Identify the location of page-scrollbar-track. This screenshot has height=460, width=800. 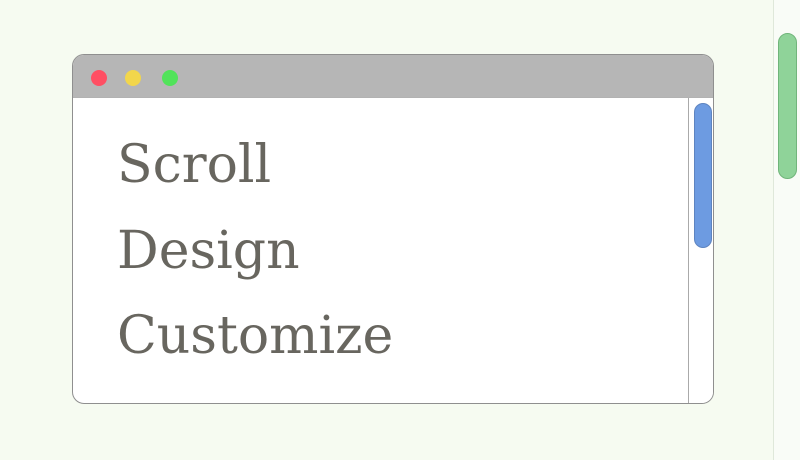
(786, 230).